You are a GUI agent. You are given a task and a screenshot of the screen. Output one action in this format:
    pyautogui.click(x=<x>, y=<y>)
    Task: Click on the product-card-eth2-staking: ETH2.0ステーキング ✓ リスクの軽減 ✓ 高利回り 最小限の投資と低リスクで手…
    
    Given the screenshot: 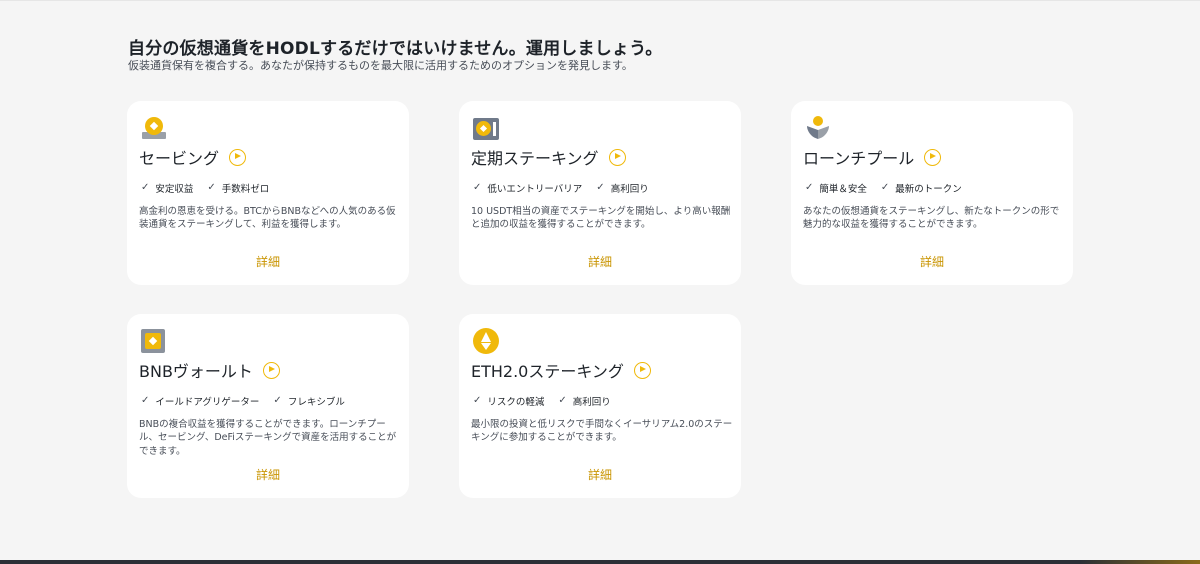 What is the action you would take?
    pyautogui.click(x=600, y=406)
    